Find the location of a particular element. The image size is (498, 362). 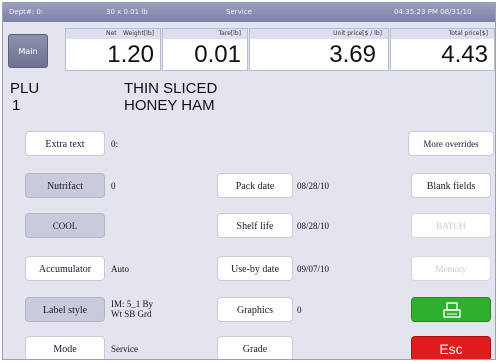

shelf-life-button: Shelf life is located at coordinates (255, 225).